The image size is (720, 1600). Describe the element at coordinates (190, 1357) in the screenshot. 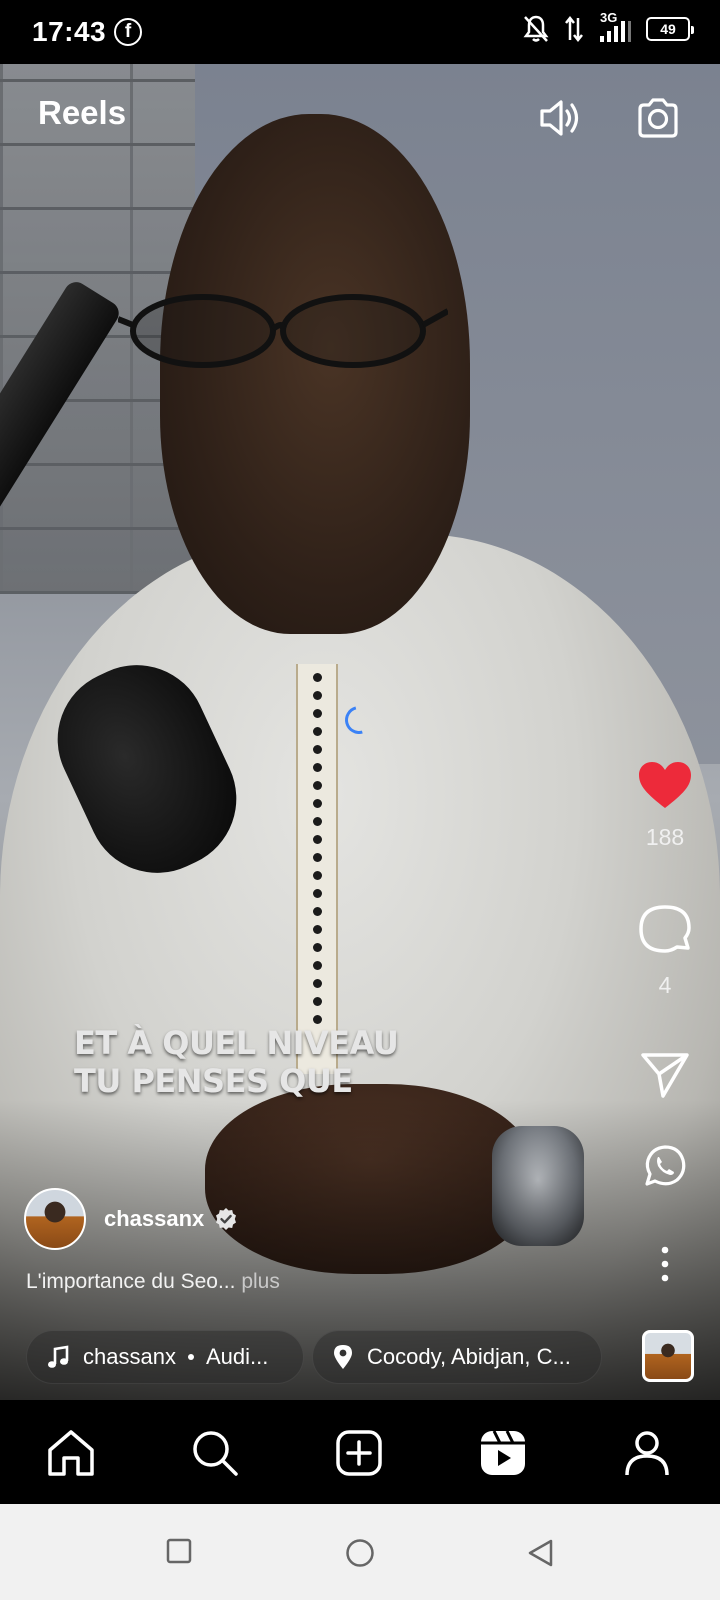

I see `separator-dot` at that location.